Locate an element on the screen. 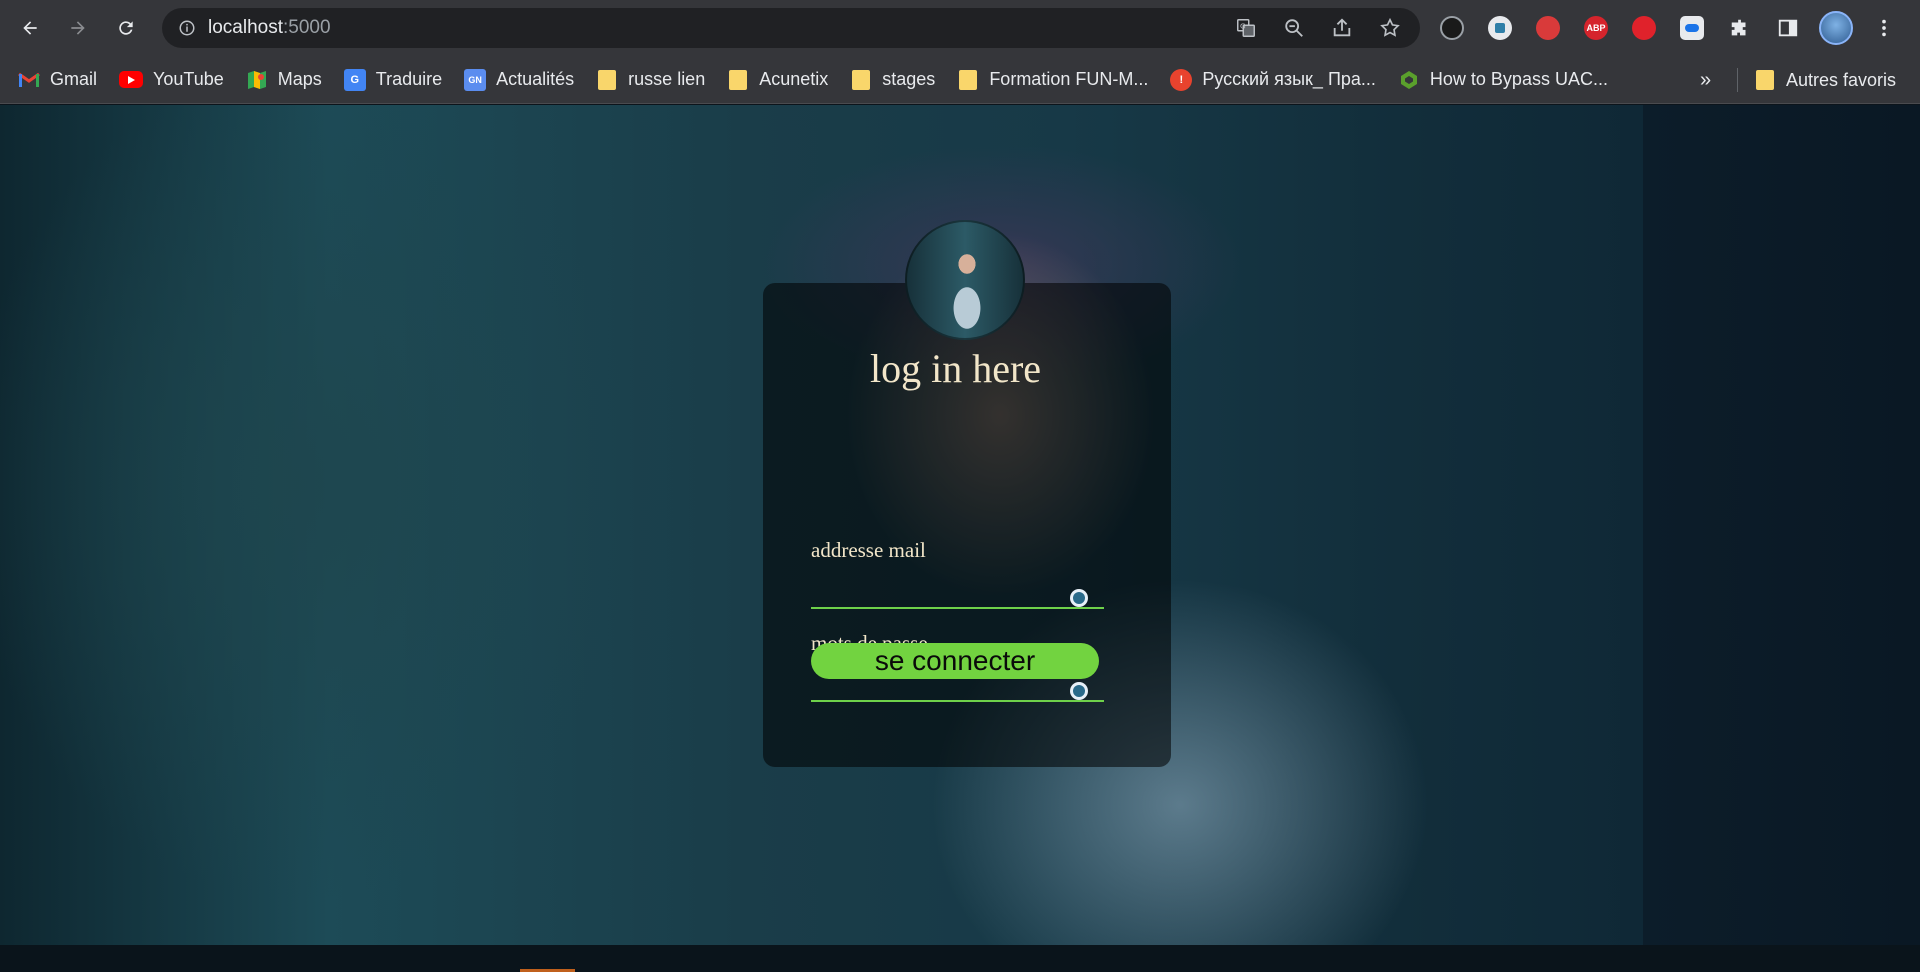 The height and width of the screenshot is (972, 1920). forward-button is located at coordinates (78, 28).